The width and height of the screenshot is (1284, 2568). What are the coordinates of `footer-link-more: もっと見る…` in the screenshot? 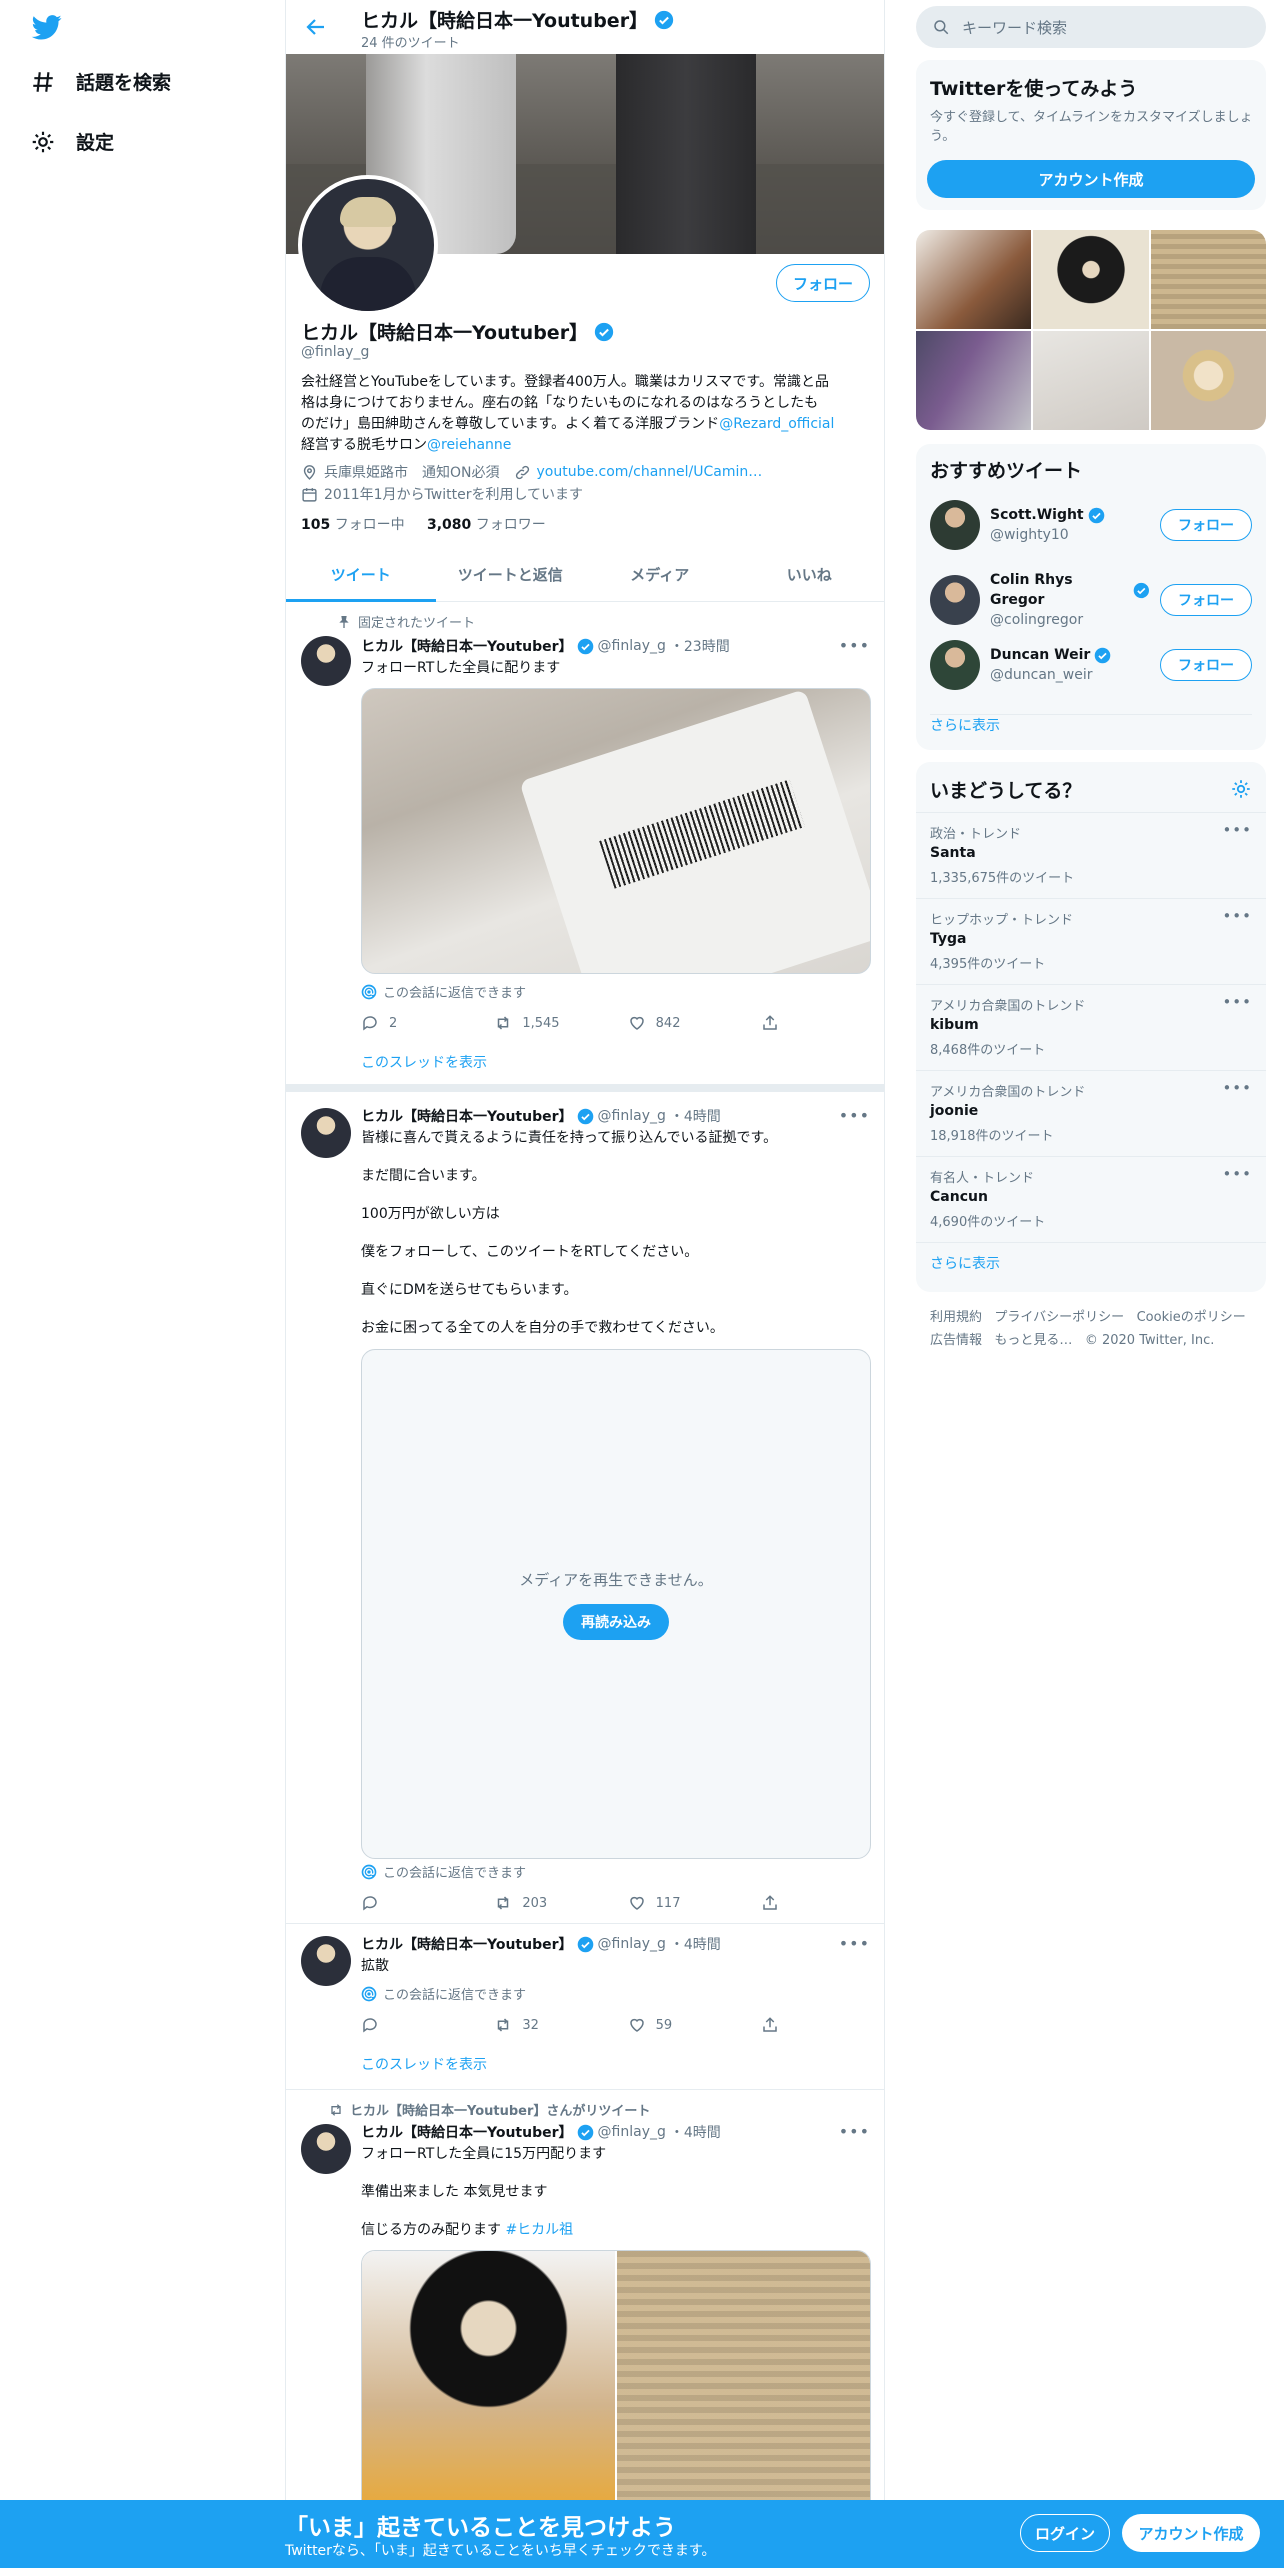 It's located at (1033, 1340).